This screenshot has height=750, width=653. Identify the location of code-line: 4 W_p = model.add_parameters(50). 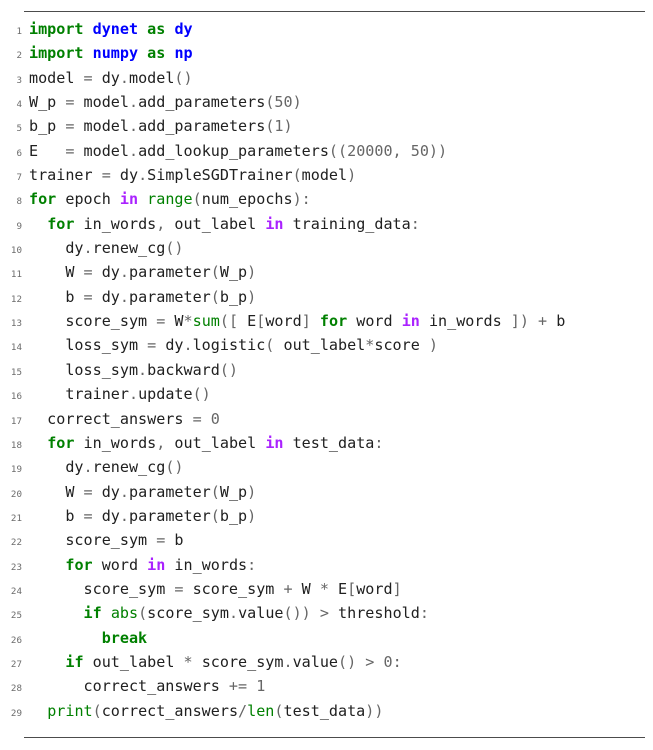
(326, 102).